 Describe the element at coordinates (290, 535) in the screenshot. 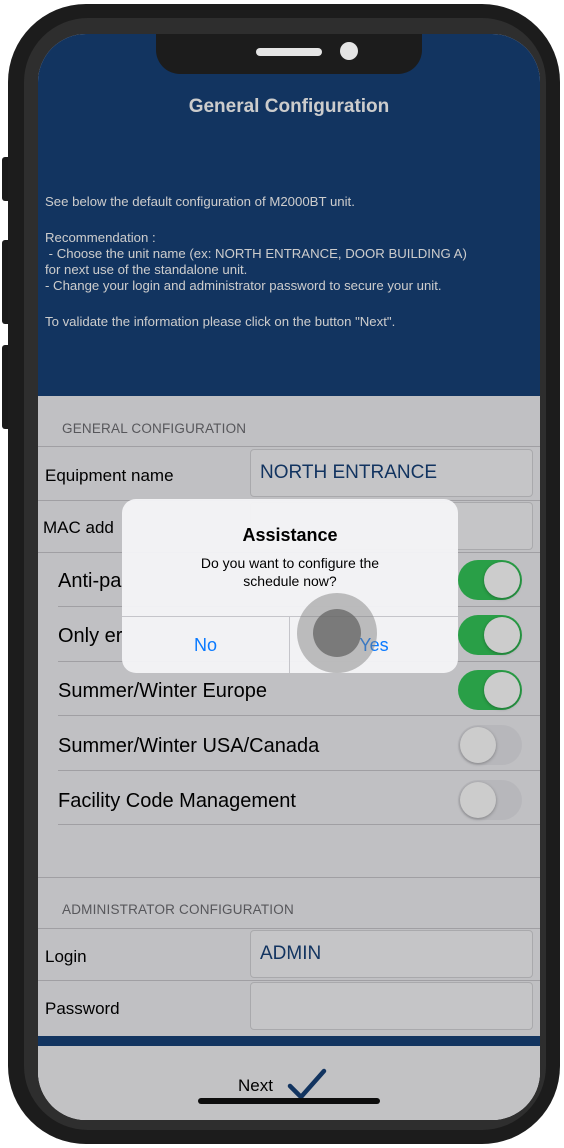

I see `alert-title: Assistance` at that location.